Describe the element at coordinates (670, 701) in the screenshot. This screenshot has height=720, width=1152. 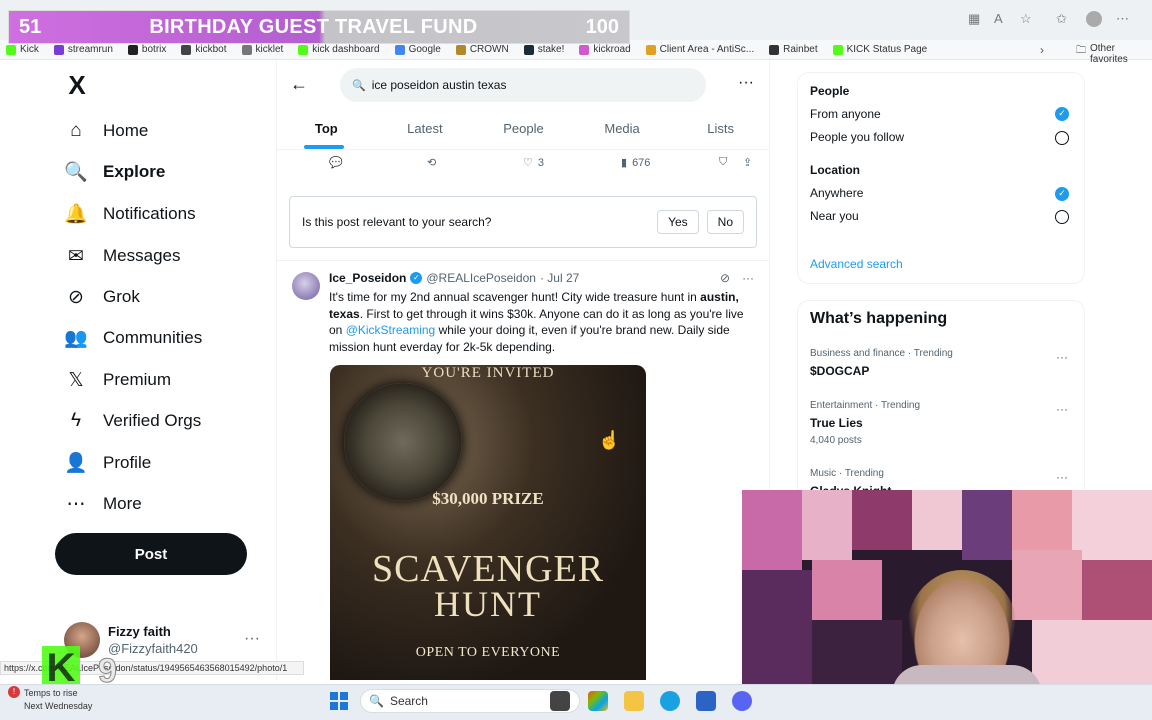
I see `edge-browser-icon` at that location.